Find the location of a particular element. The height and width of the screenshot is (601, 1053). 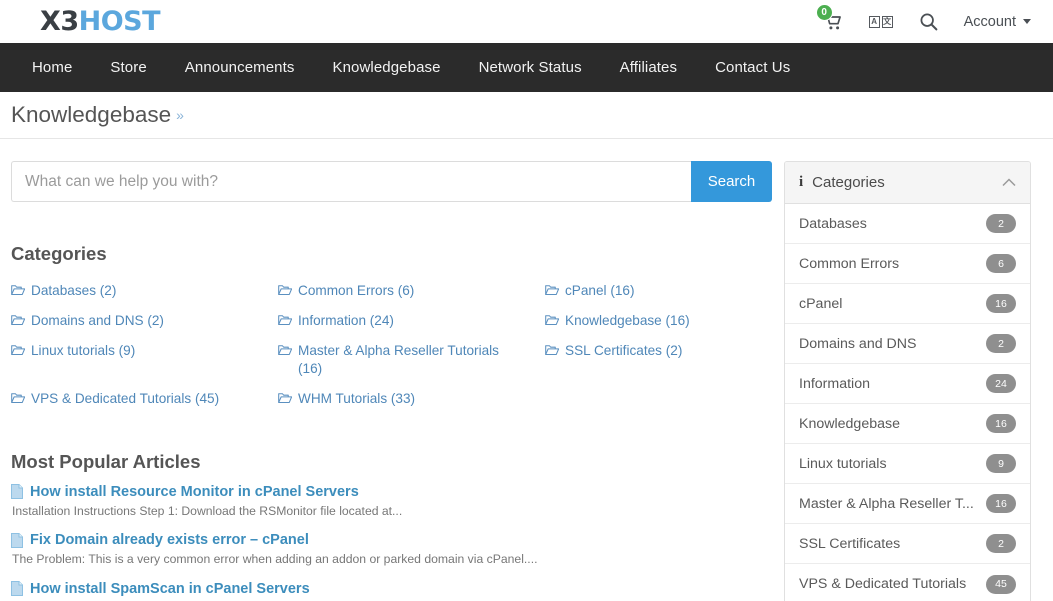

translate-icon-letter-b: 文 is located at coordinates (887, 21).